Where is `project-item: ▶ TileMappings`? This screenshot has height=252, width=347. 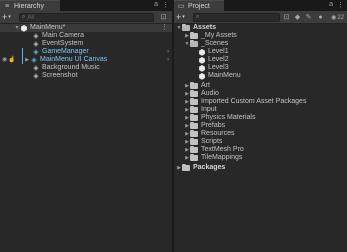
project-item: ▶ TileMappings is located at coordinates (260, 158).